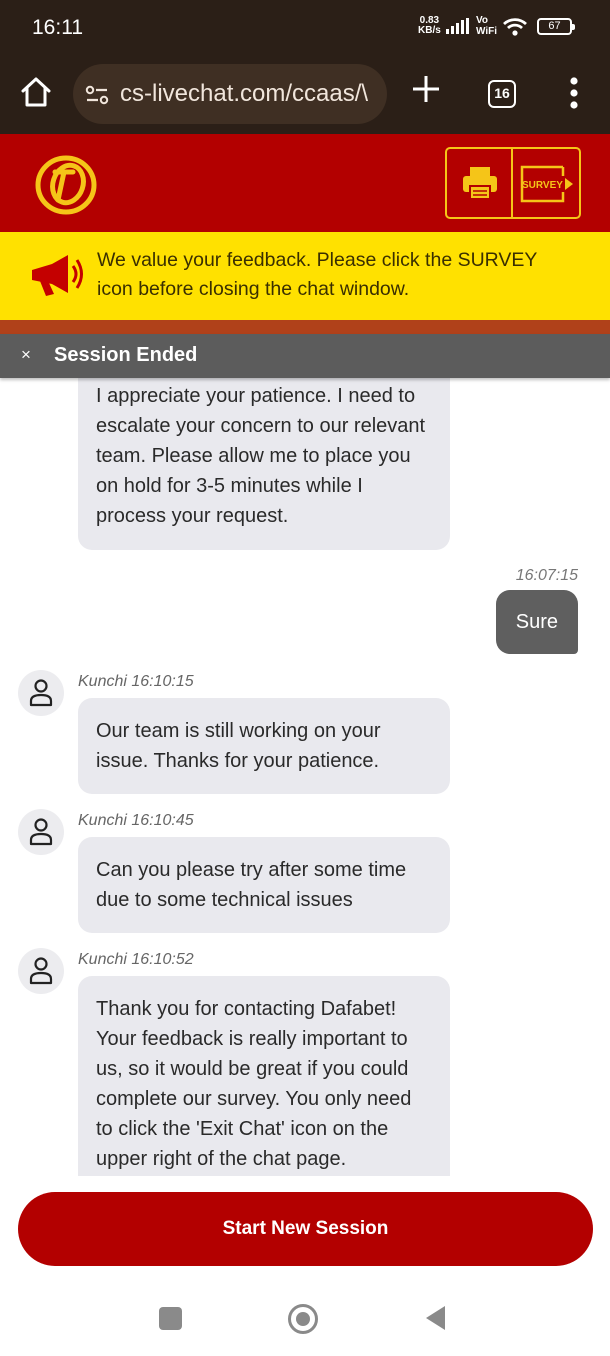 The image size is (610, 1356). I want to click on tabs-icon: 16, so click(502, 94).